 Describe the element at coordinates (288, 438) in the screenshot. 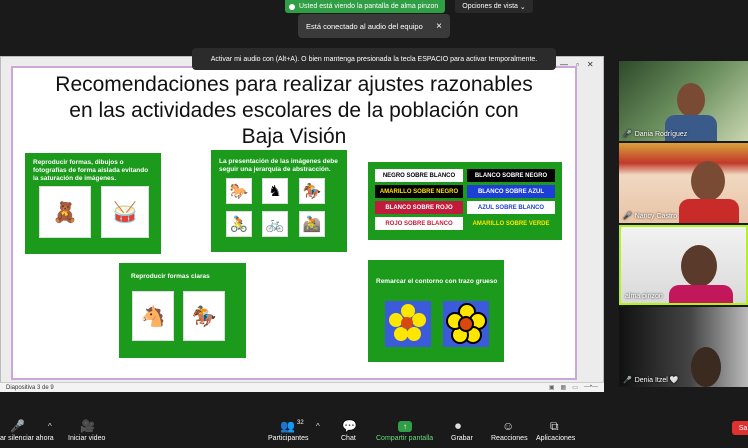

I see `participants-button-label: Participantes` at that location.